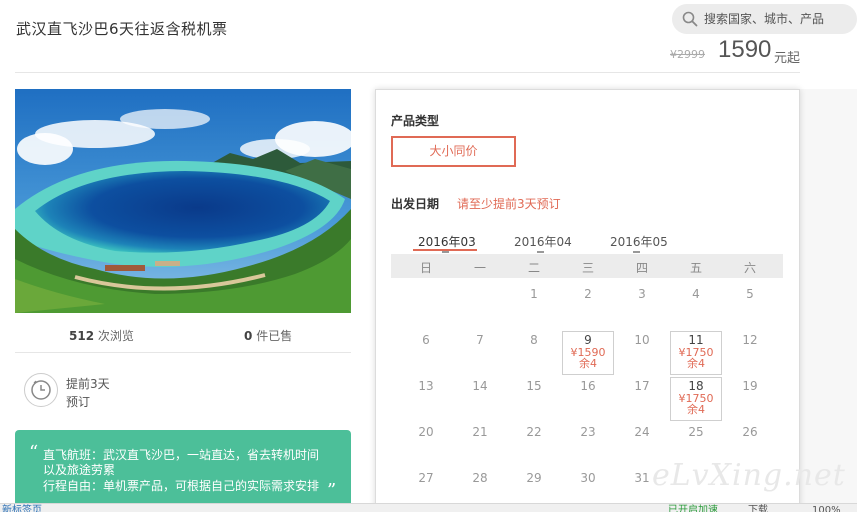 The image size is (857, 512). Describe the element at coordinates (480, 478) in the screenshot. I see `calendar-day: 28` at that location.